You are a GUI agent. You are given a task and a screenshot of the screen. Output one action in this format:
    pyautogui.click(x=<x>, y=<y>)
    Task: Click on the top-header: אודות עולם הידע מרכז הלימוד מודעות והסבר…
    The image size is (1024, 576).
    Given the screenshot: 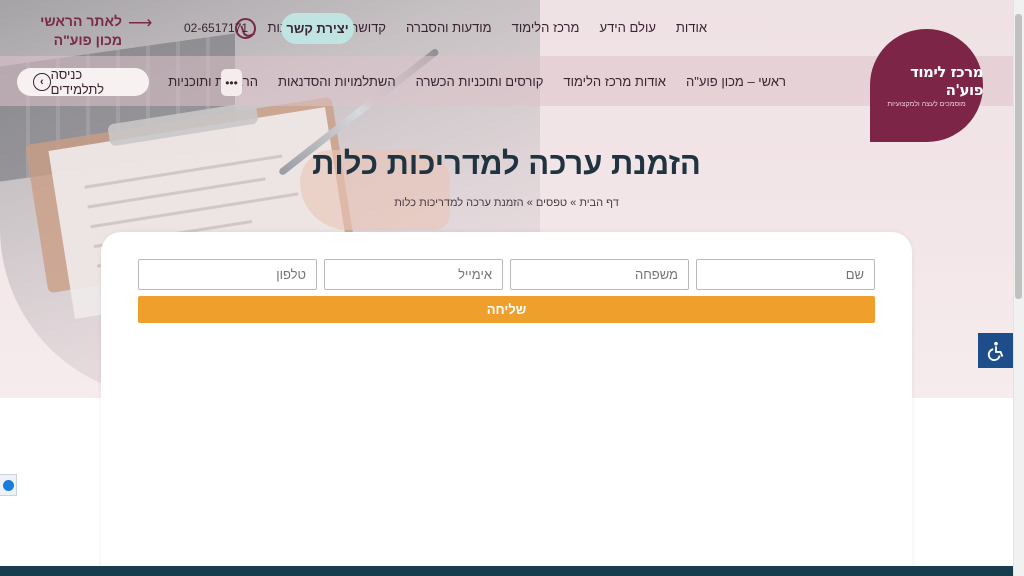 What is the action you would take?
    pyautogui.click(x=506, y=28)
    